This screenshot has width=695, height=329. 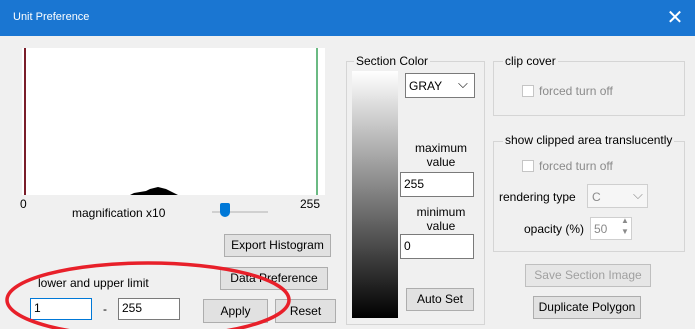 What do you see at coordinates (347, 18) in the screenshot?
I see `title-bar: Unit Preference ✕` at bounding box center [347, 18].